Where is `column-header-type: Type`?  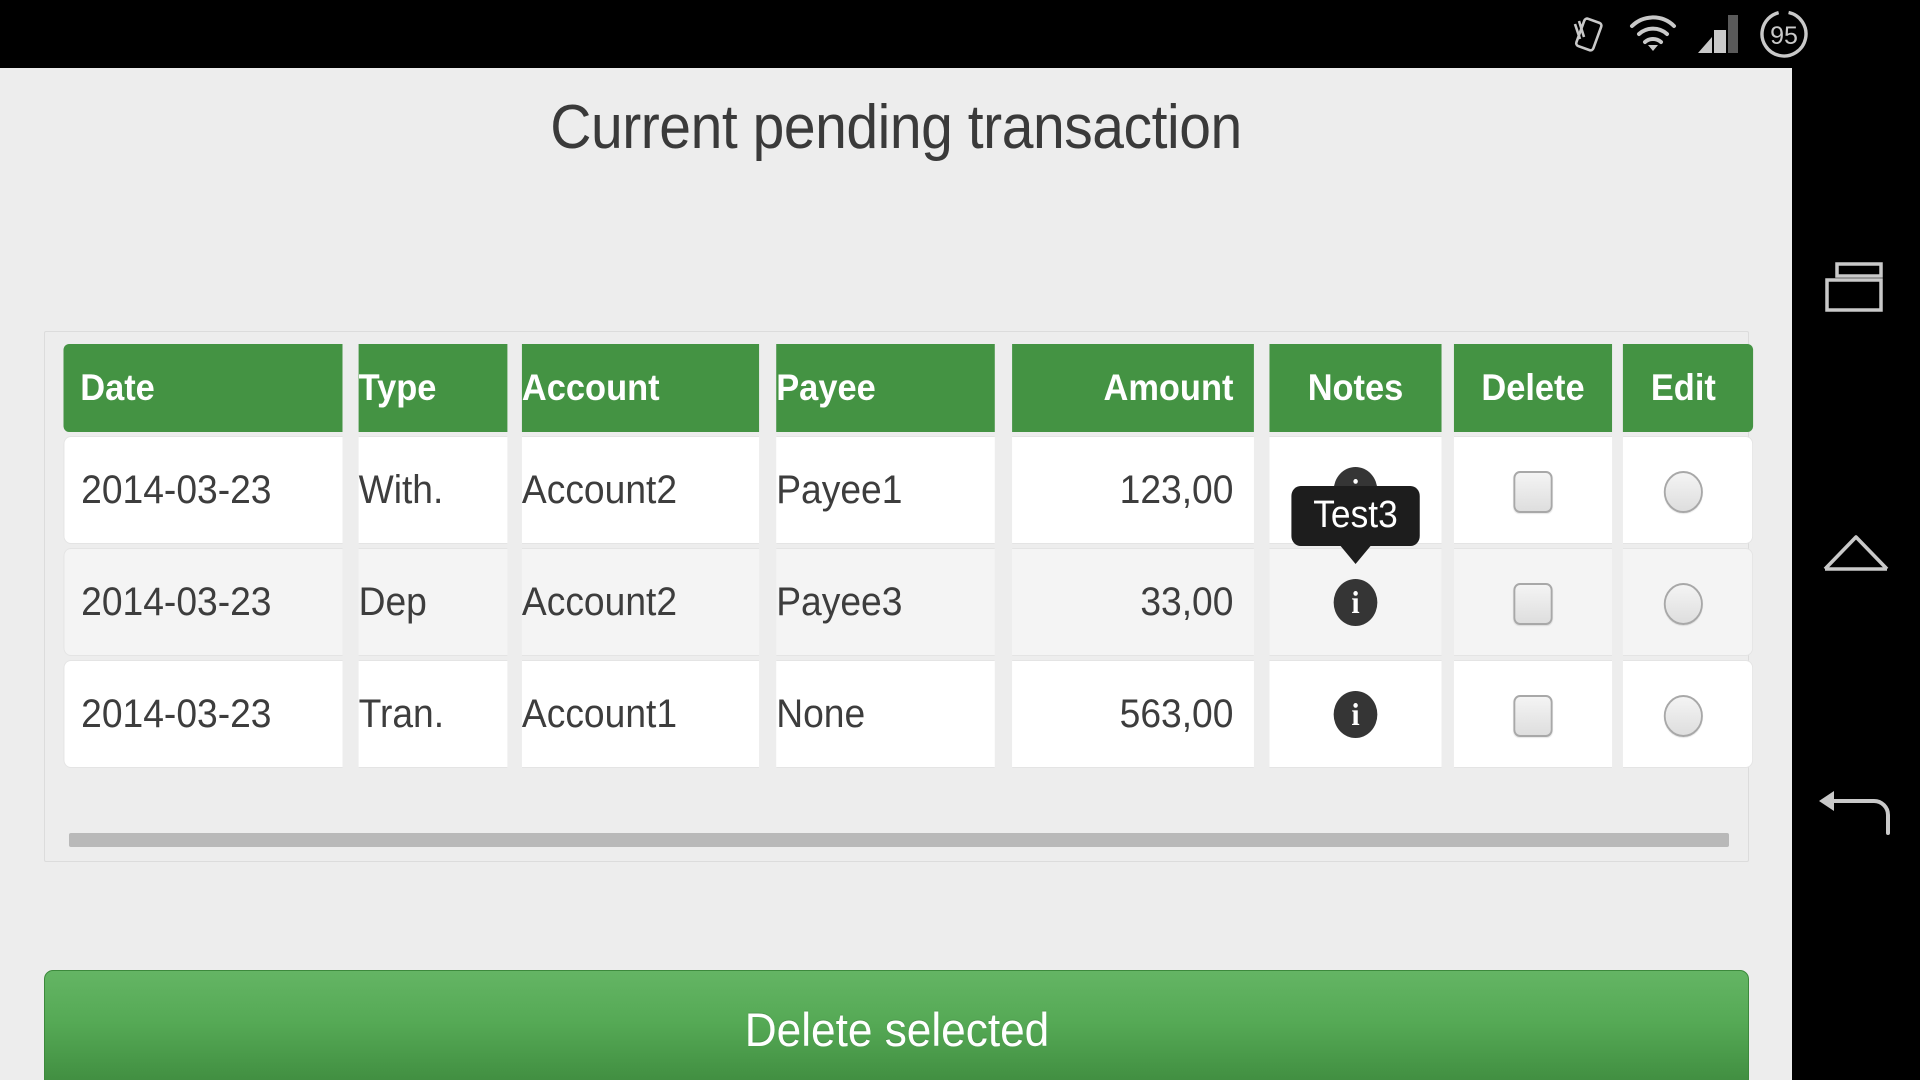 column-header-type: Type is located at coordinates (433, 388).